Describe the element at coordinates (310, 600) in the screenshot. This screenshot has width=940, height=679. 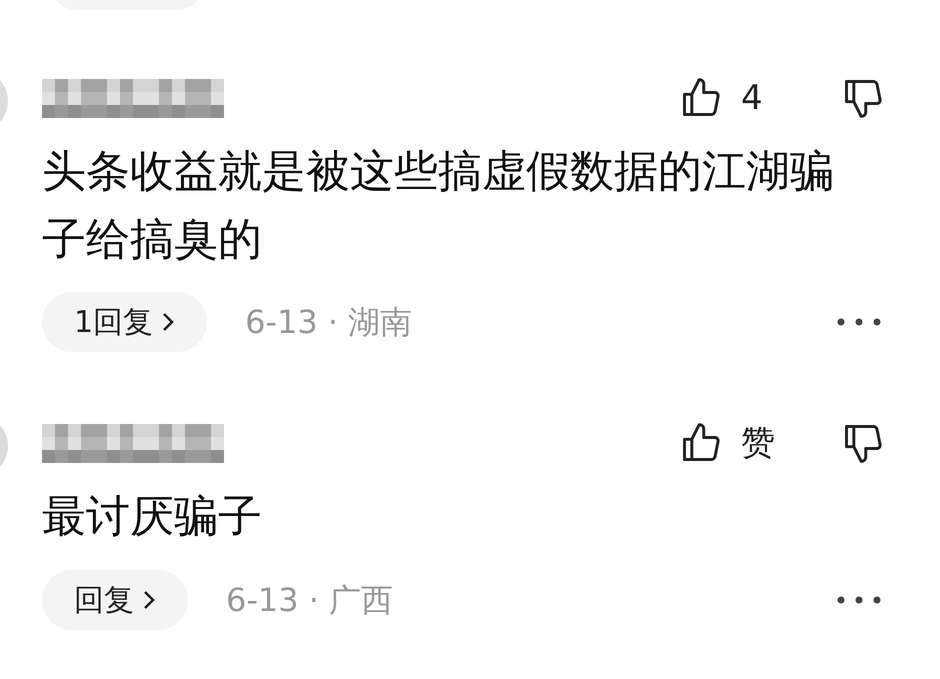
I see `comment-date-location: 6-13 · 广西` at that location.